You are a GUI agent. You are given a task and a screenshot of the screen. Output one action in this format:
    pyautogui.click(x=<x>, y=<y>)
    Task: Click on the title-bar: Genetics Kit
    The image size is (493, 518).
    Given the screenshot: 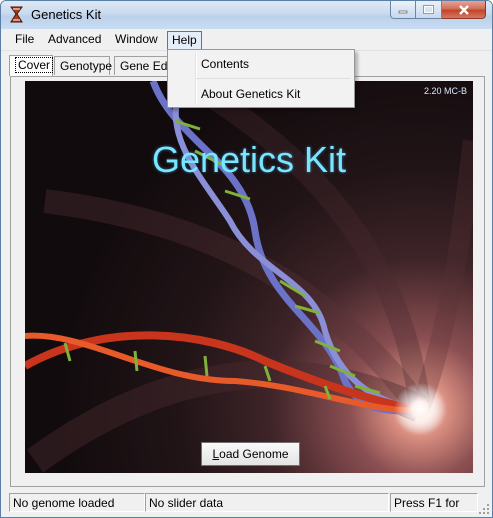 What is the action you would take?
    pyautogui.click(x=246, y=15)
    